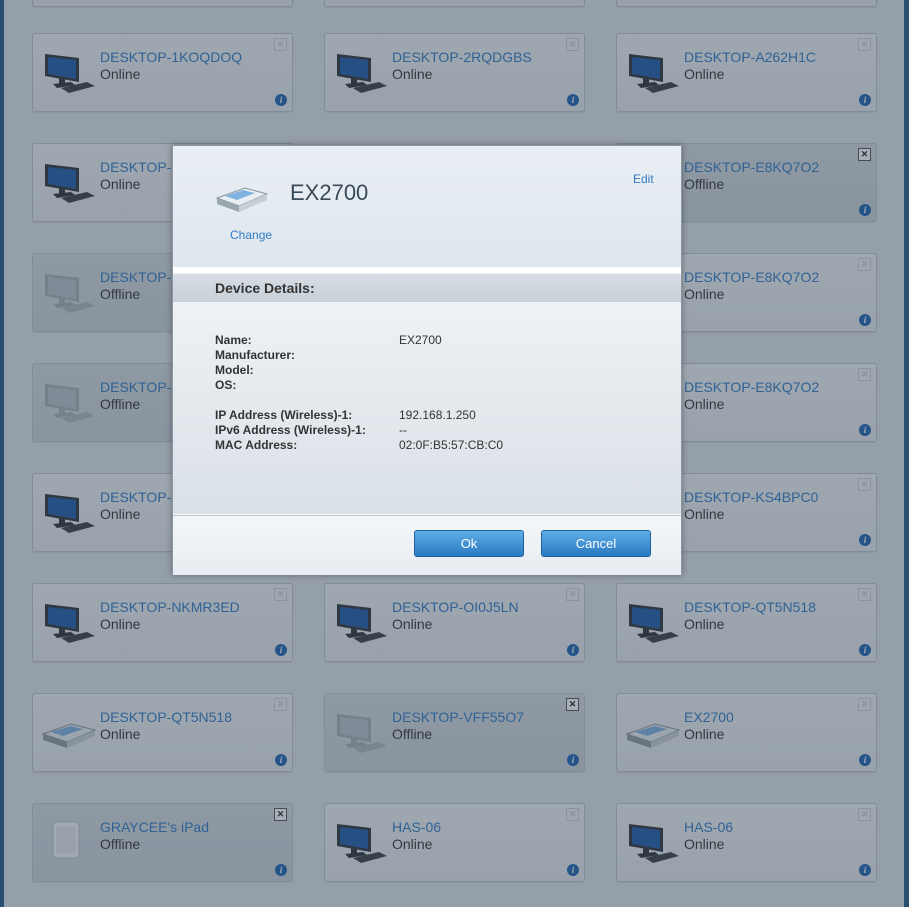 This screenshot has height=907, width=909. I want to click on section-title: Device Details:, so click(265, 288).